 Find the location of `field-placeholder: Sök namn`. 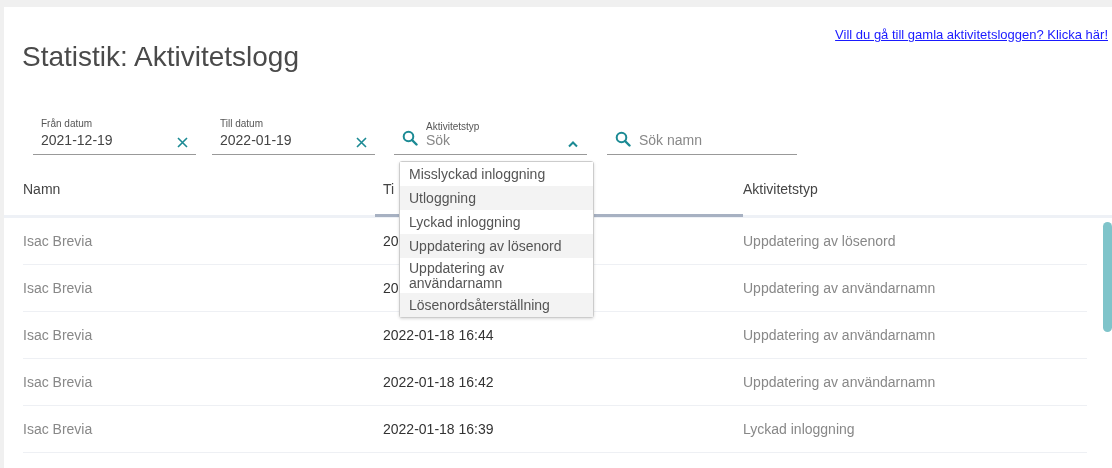

field-placeholder: Sök namn is located at coordinates (671, 140).